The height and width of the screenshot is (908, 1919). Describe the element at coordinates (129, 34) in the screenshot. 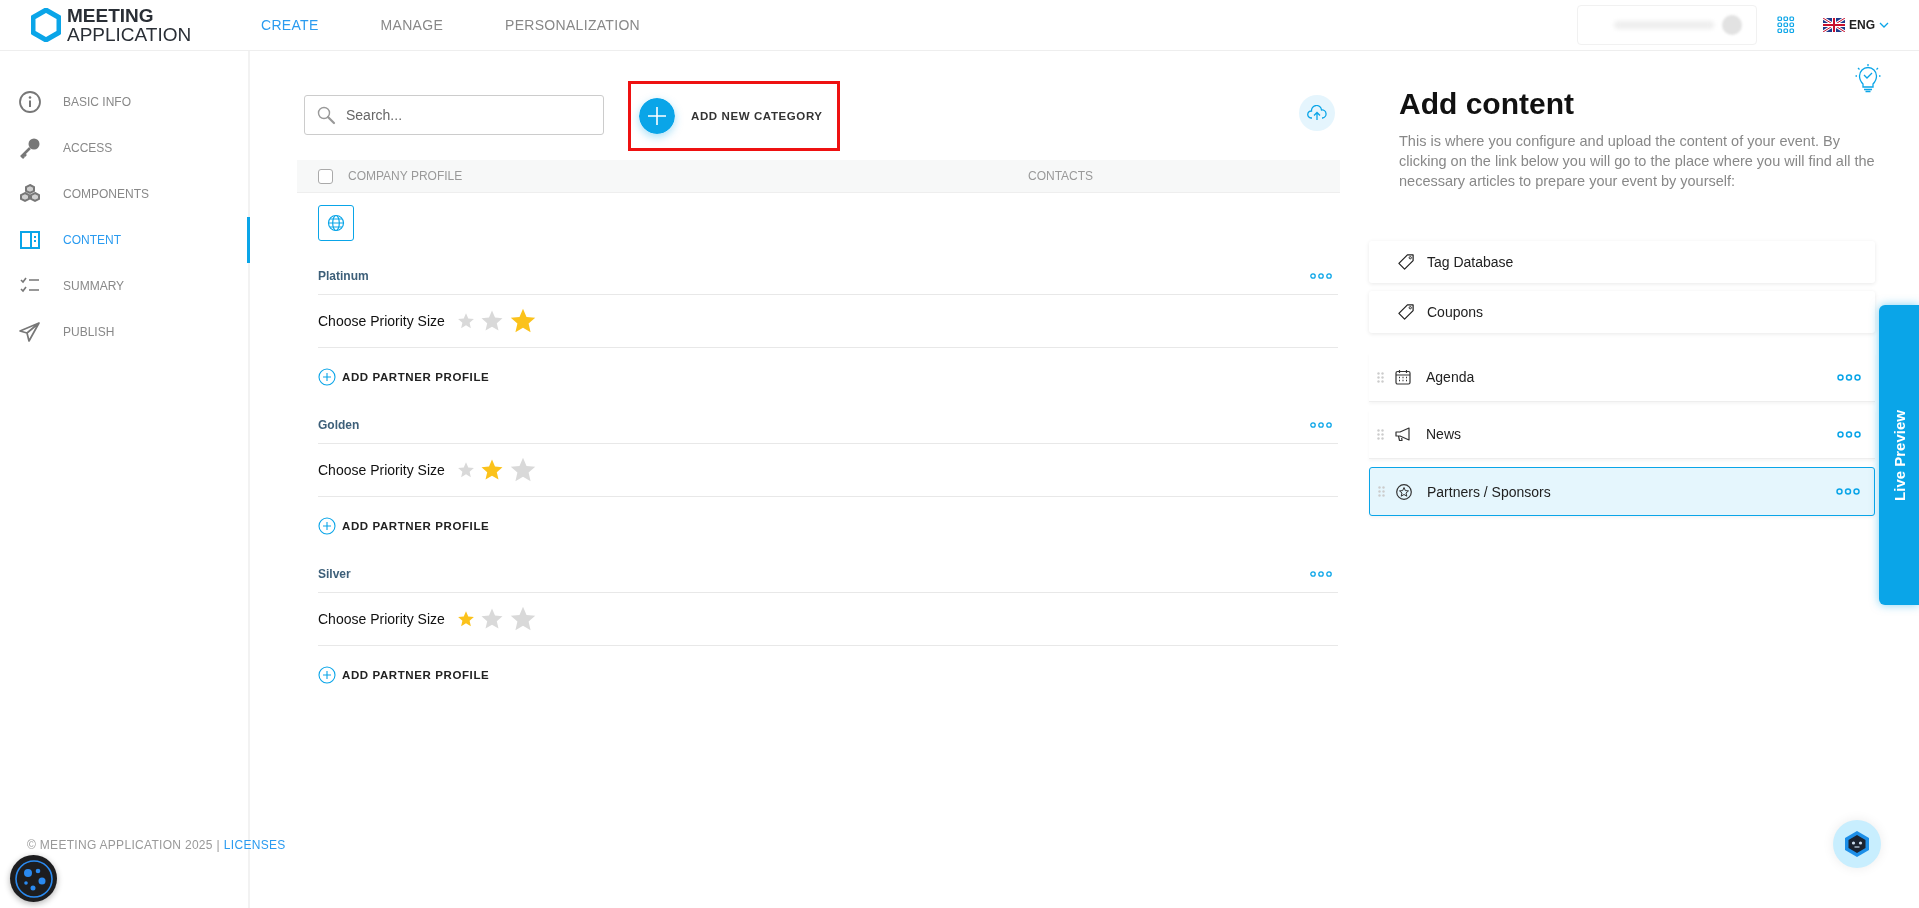

I see `logo-text: APPLICATION` at that location.